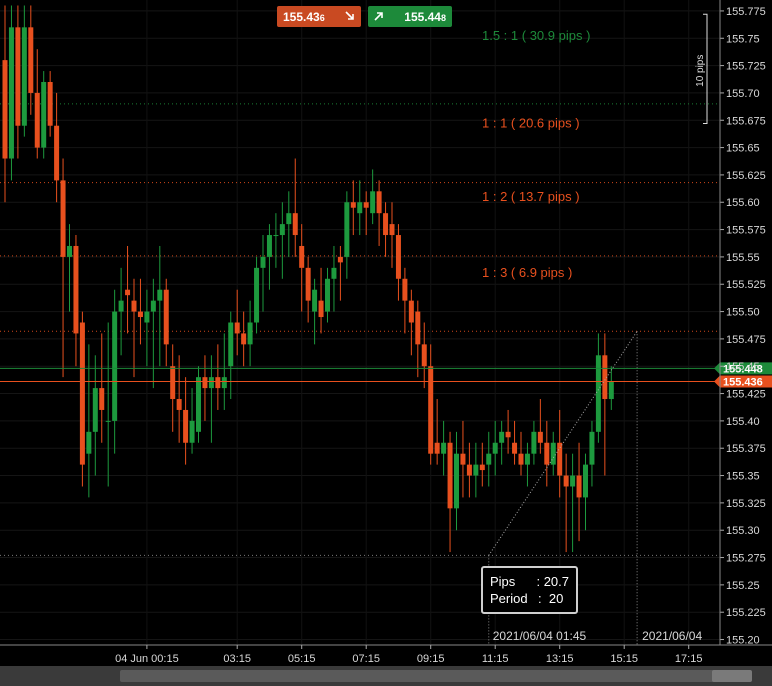 This screenshot has width=772, height=686. I want to click on rr-level-label: 1 : 2 ( 13.7 pips ), so click(531, 196).